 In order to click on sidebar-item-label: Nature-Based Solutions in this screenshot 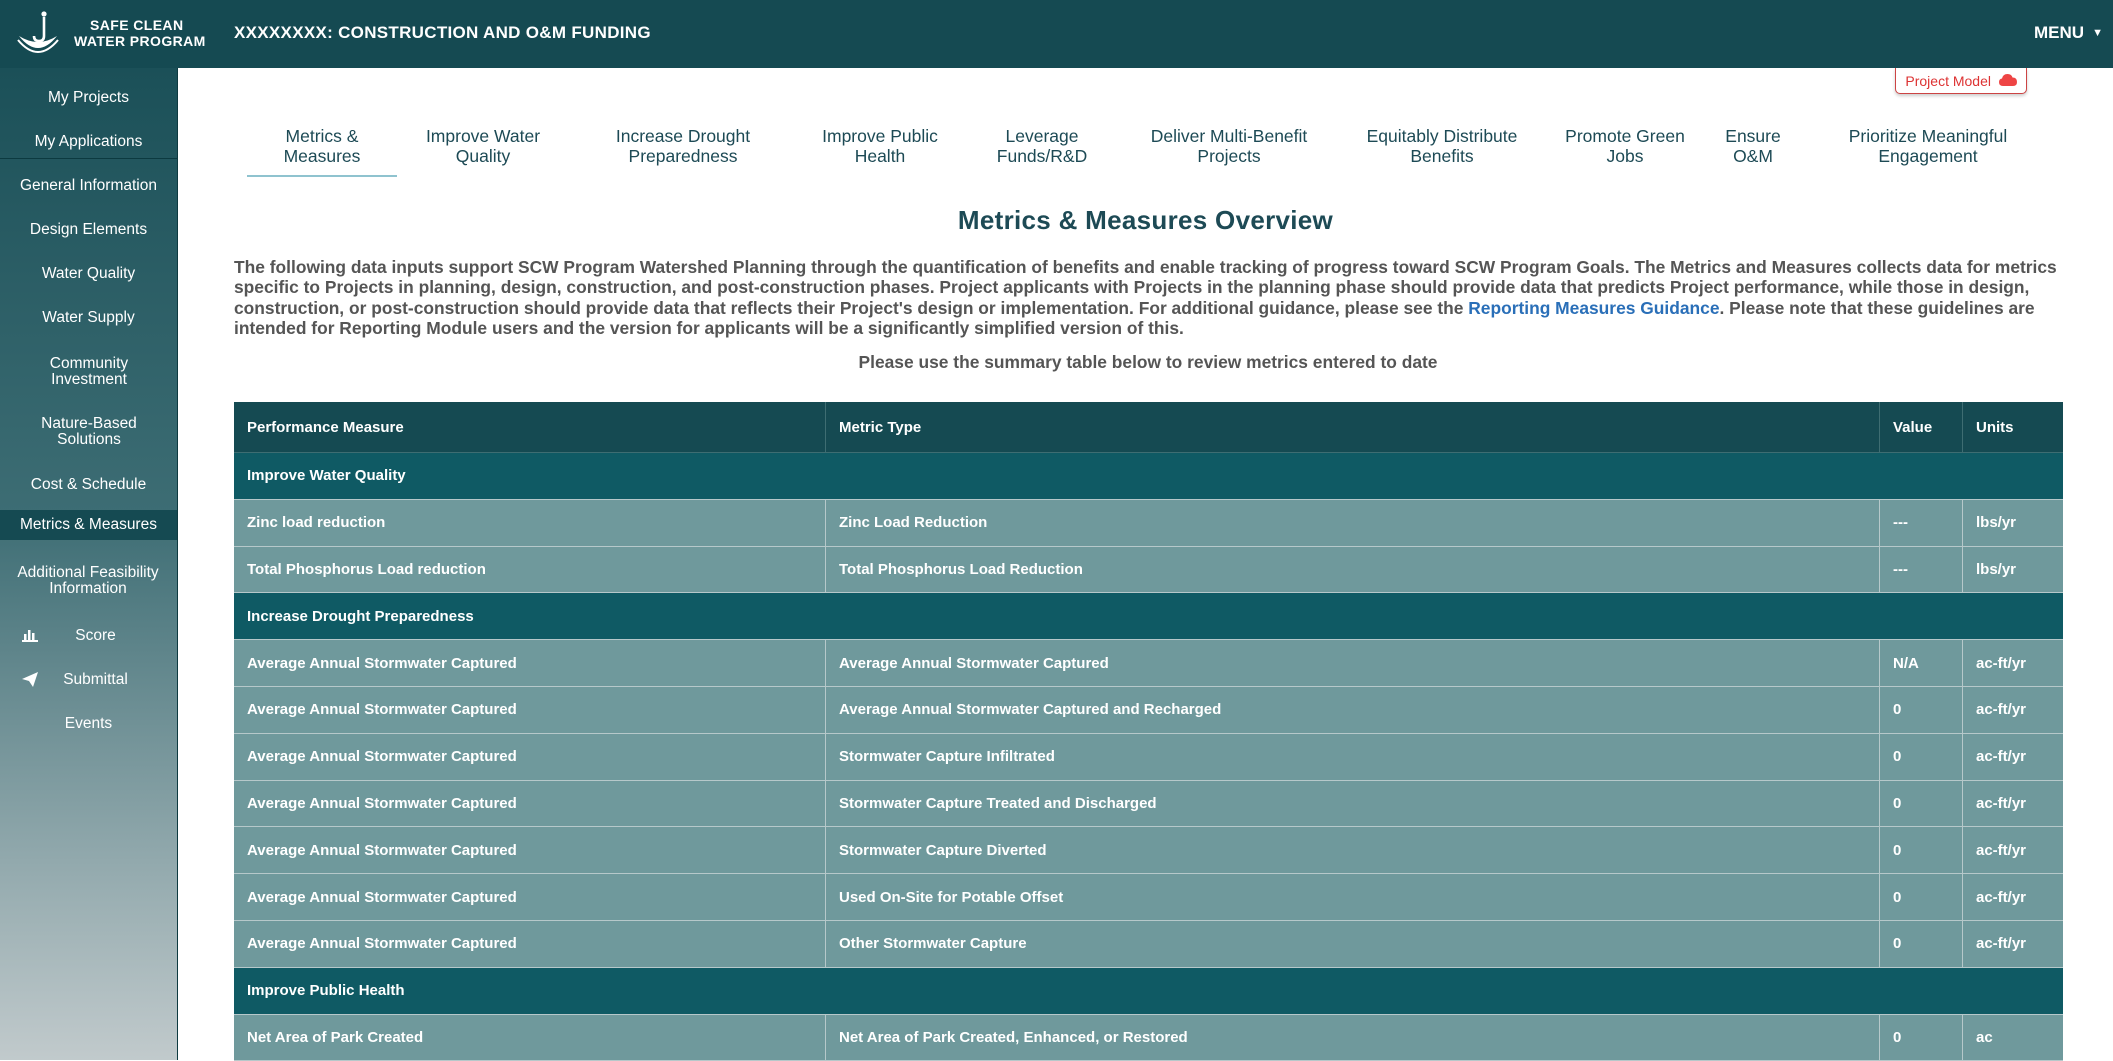, I will do `click(89, 431)`.